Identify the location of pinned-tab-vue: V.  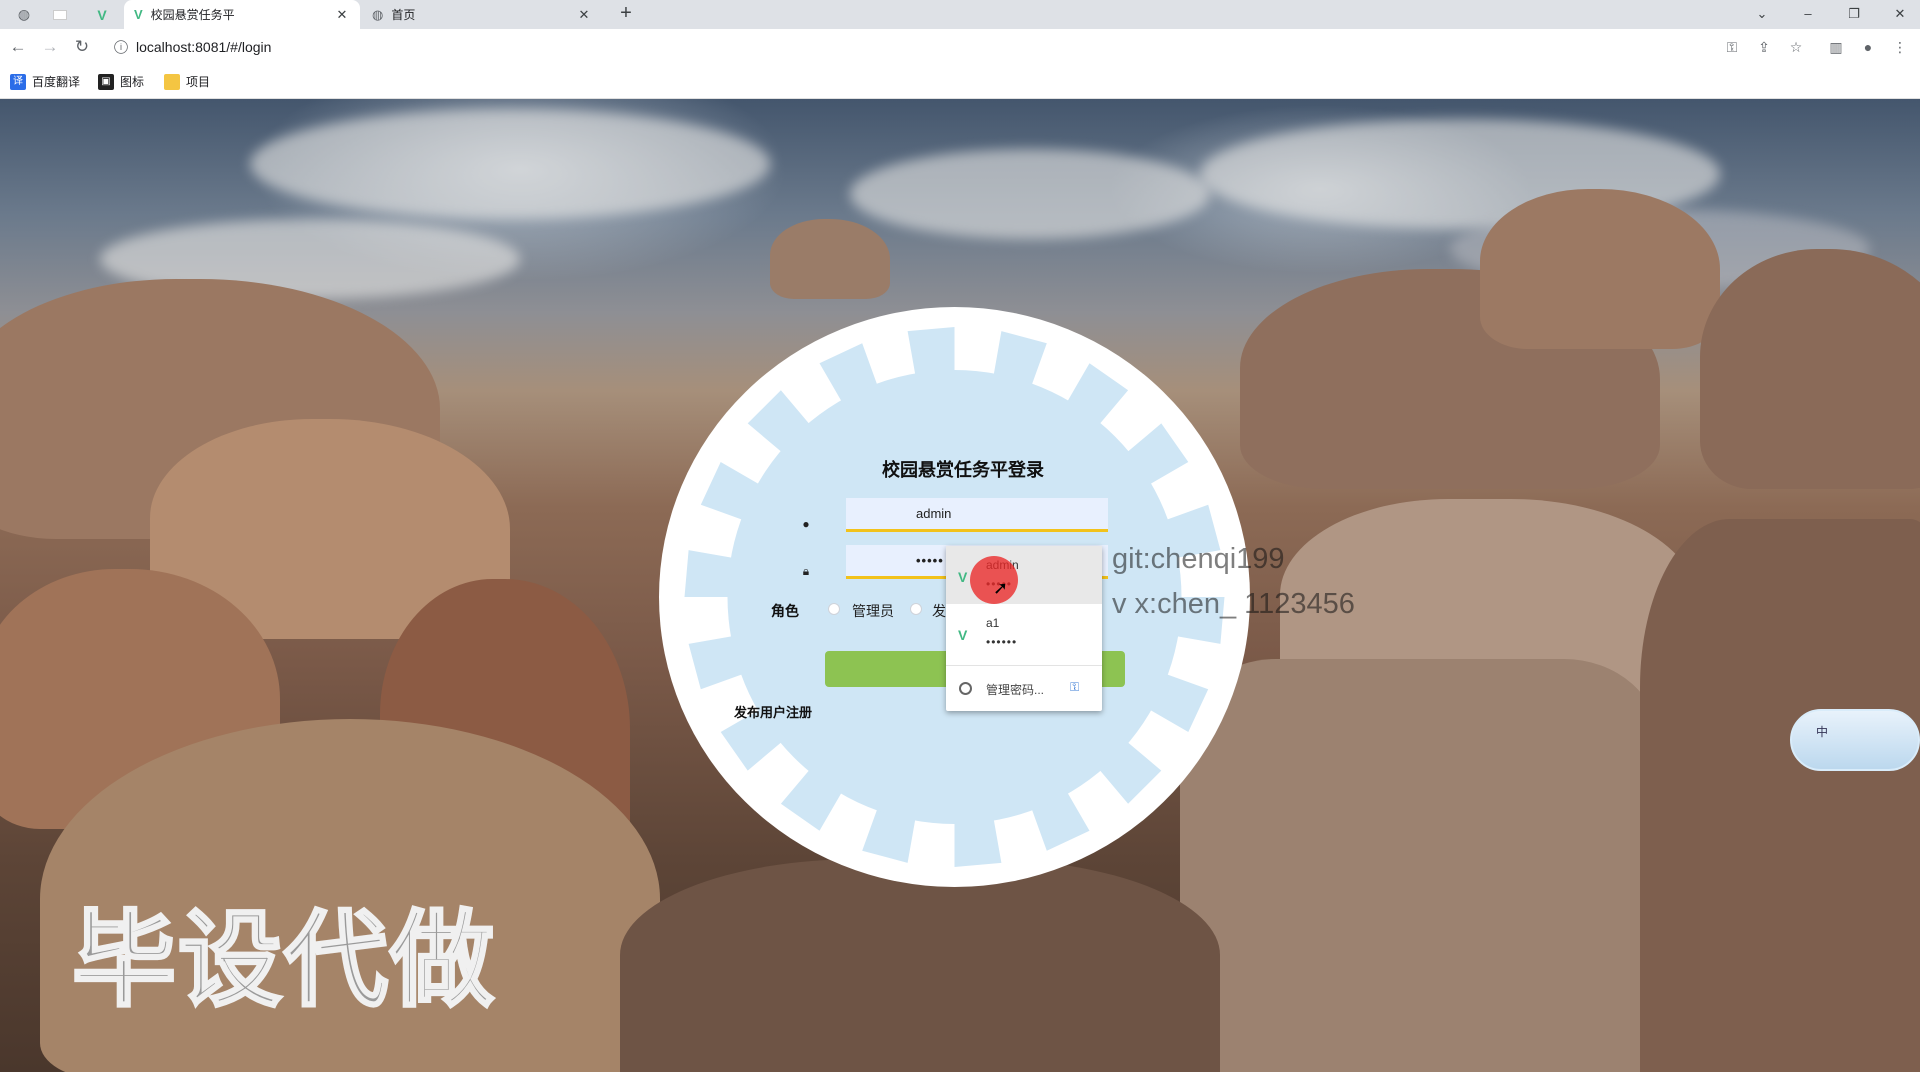
(102, 14).